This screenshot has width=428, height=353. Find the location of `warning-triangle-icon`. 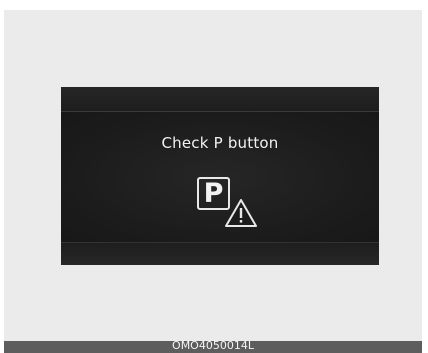

warning-triangle-icon is located at coordinates (241, 213).